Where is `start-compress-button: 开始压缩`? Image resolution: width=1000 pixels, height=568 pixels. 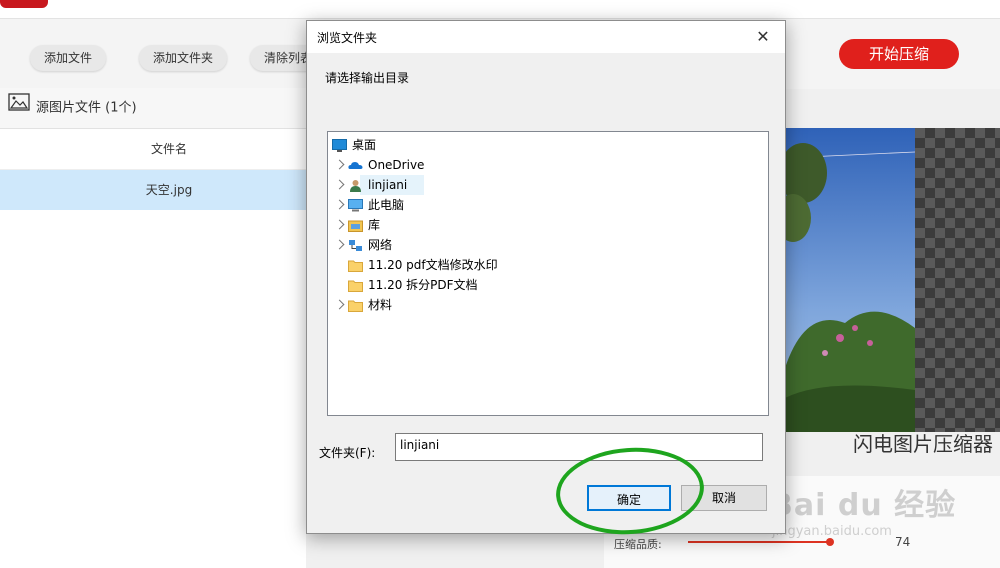
start-compress-button: 开始压缩 is located at coordinates (899, 54).